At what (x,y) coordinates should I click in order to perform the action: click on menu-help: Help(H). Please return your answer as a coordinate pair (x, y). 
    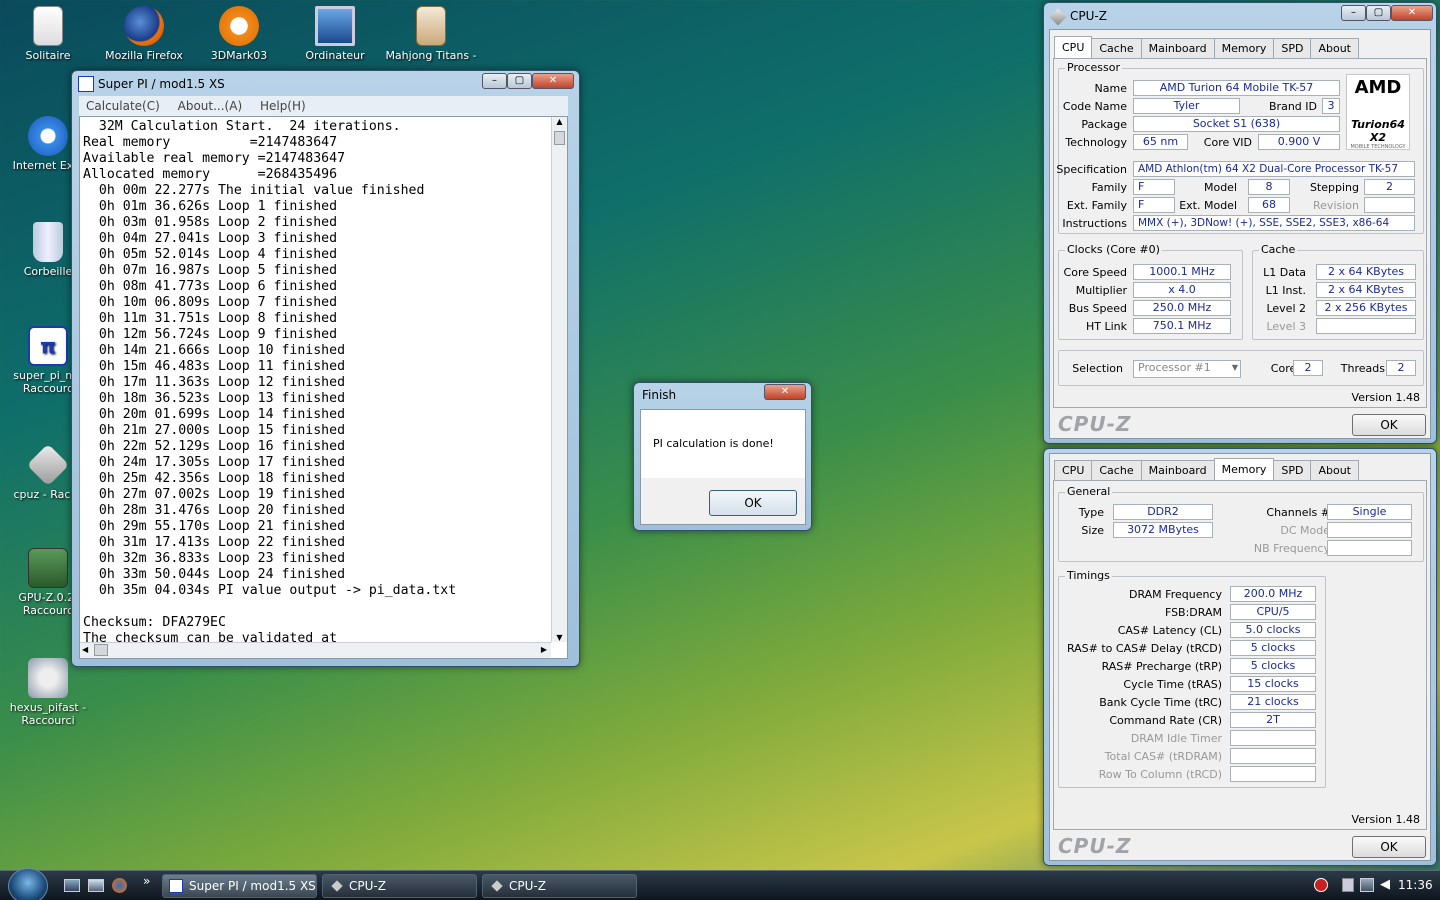
    Looking at the image, I should click on (283, 106).